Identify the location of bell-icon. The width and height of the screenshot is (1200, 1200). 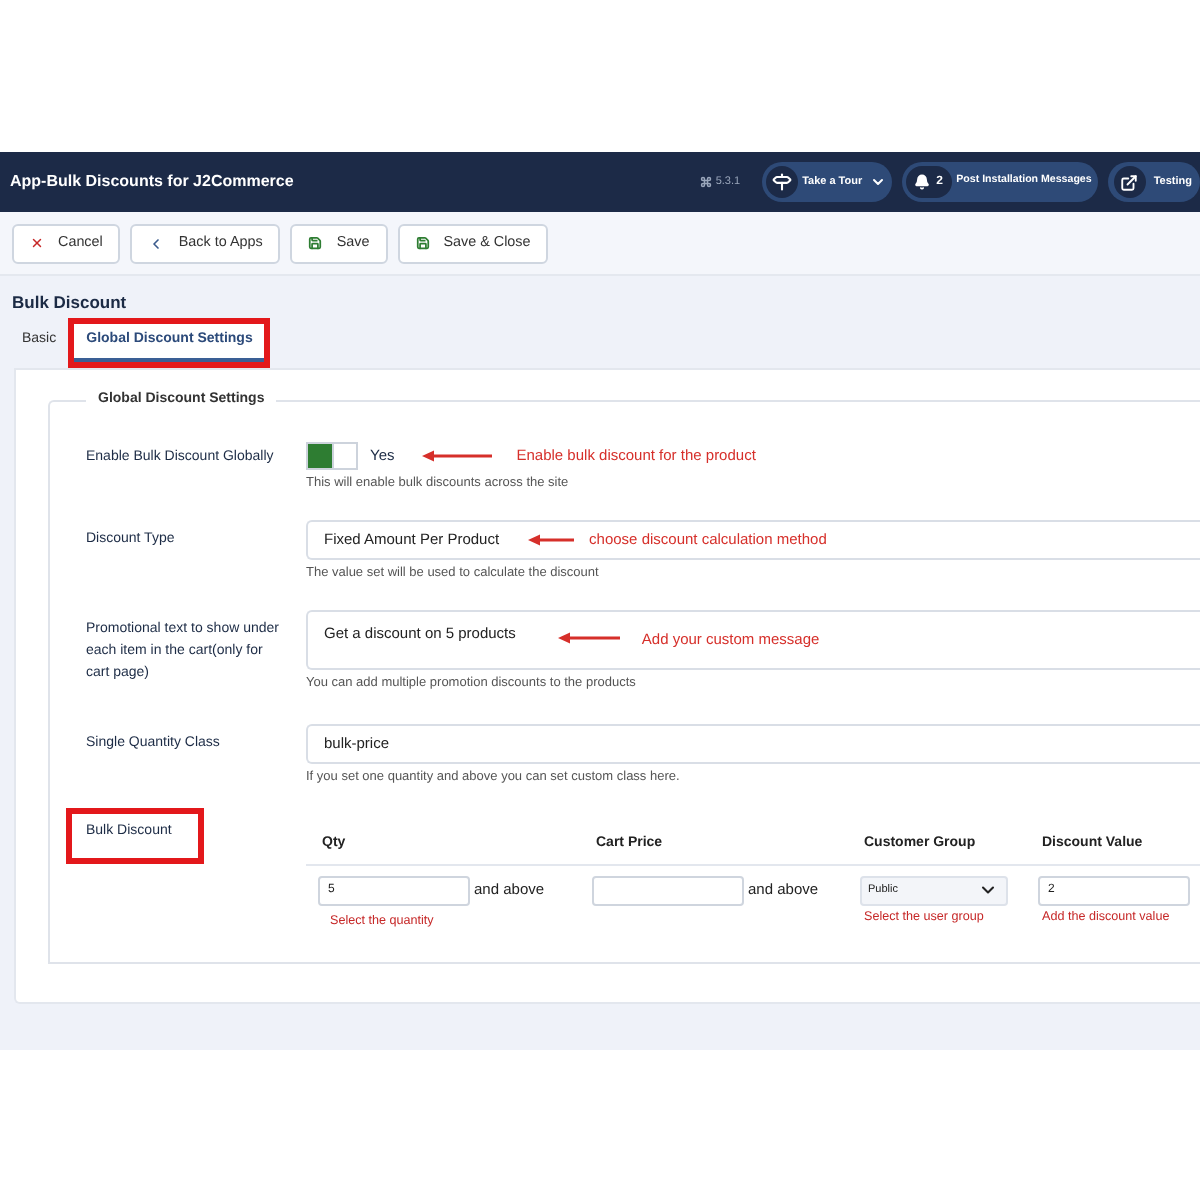
(922, 182).